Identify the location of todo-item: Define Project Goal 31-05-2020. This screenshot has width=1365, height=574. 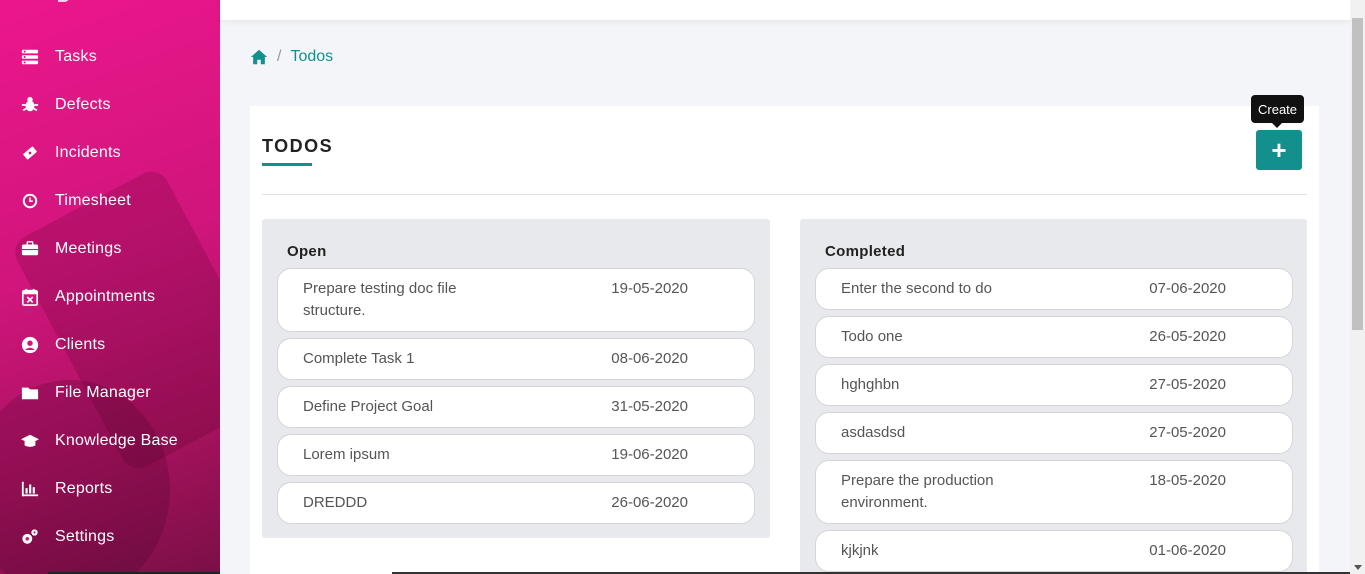
(516, 407).